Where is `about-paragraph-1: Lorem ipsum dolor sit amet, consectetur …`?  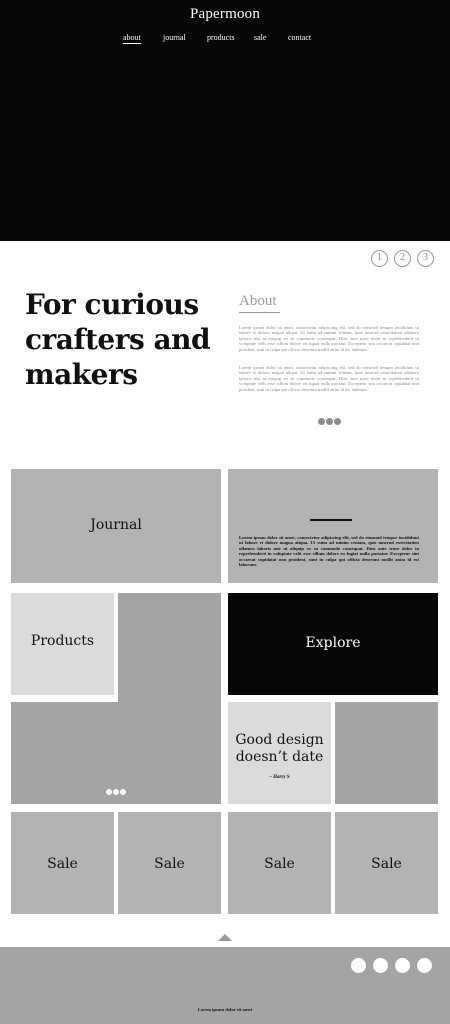
about-paragraph-1: Lorem ipsum dolor sit amet, consectetur … is located at coordinates (329, 338).